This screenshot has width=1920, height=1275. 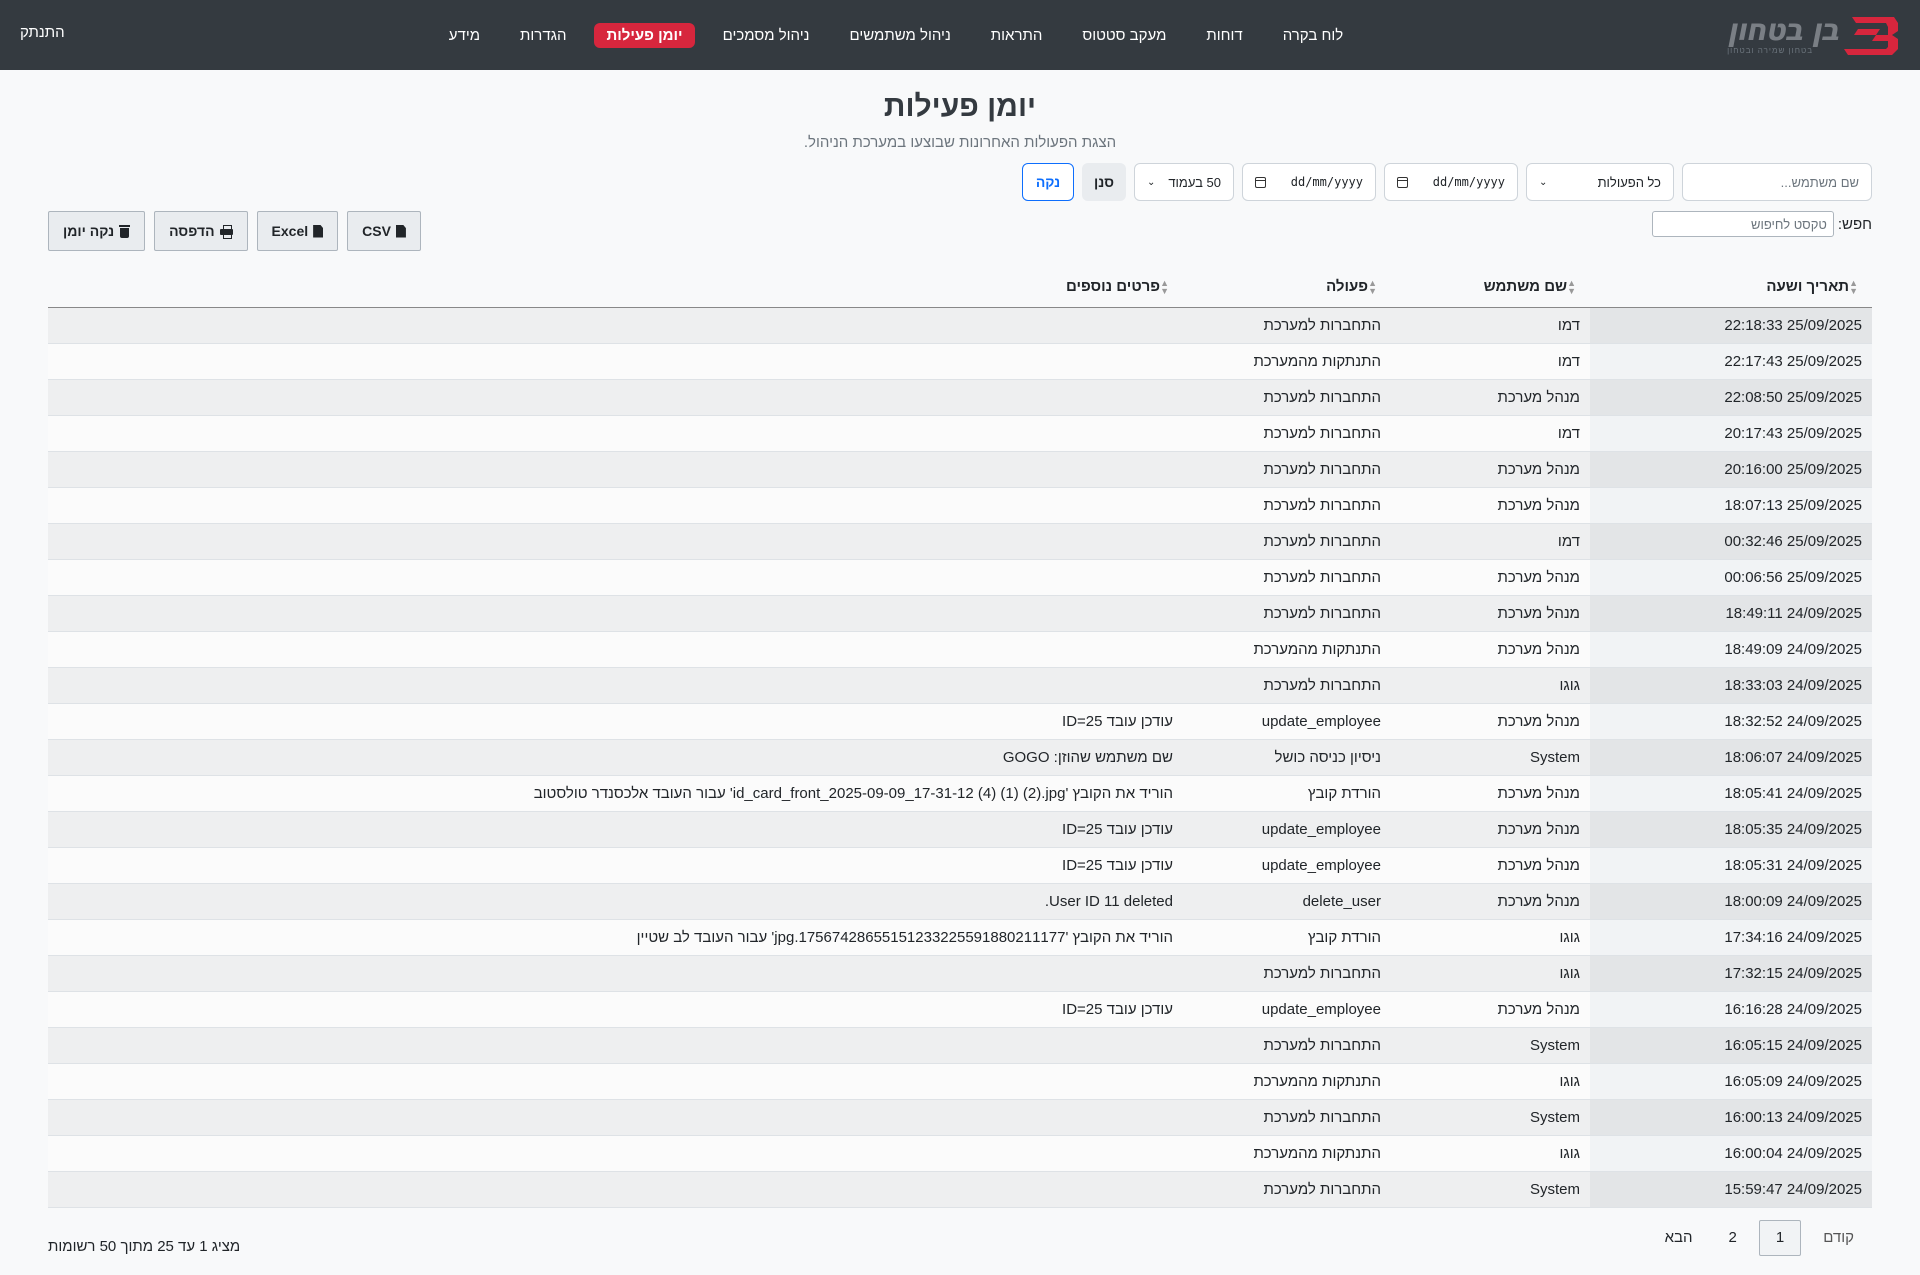 What do you see at coordinates (1742, 224) in the screenshot?
I see `search-input: טקסט לחיפוש` at bounding box center [1742, 224].